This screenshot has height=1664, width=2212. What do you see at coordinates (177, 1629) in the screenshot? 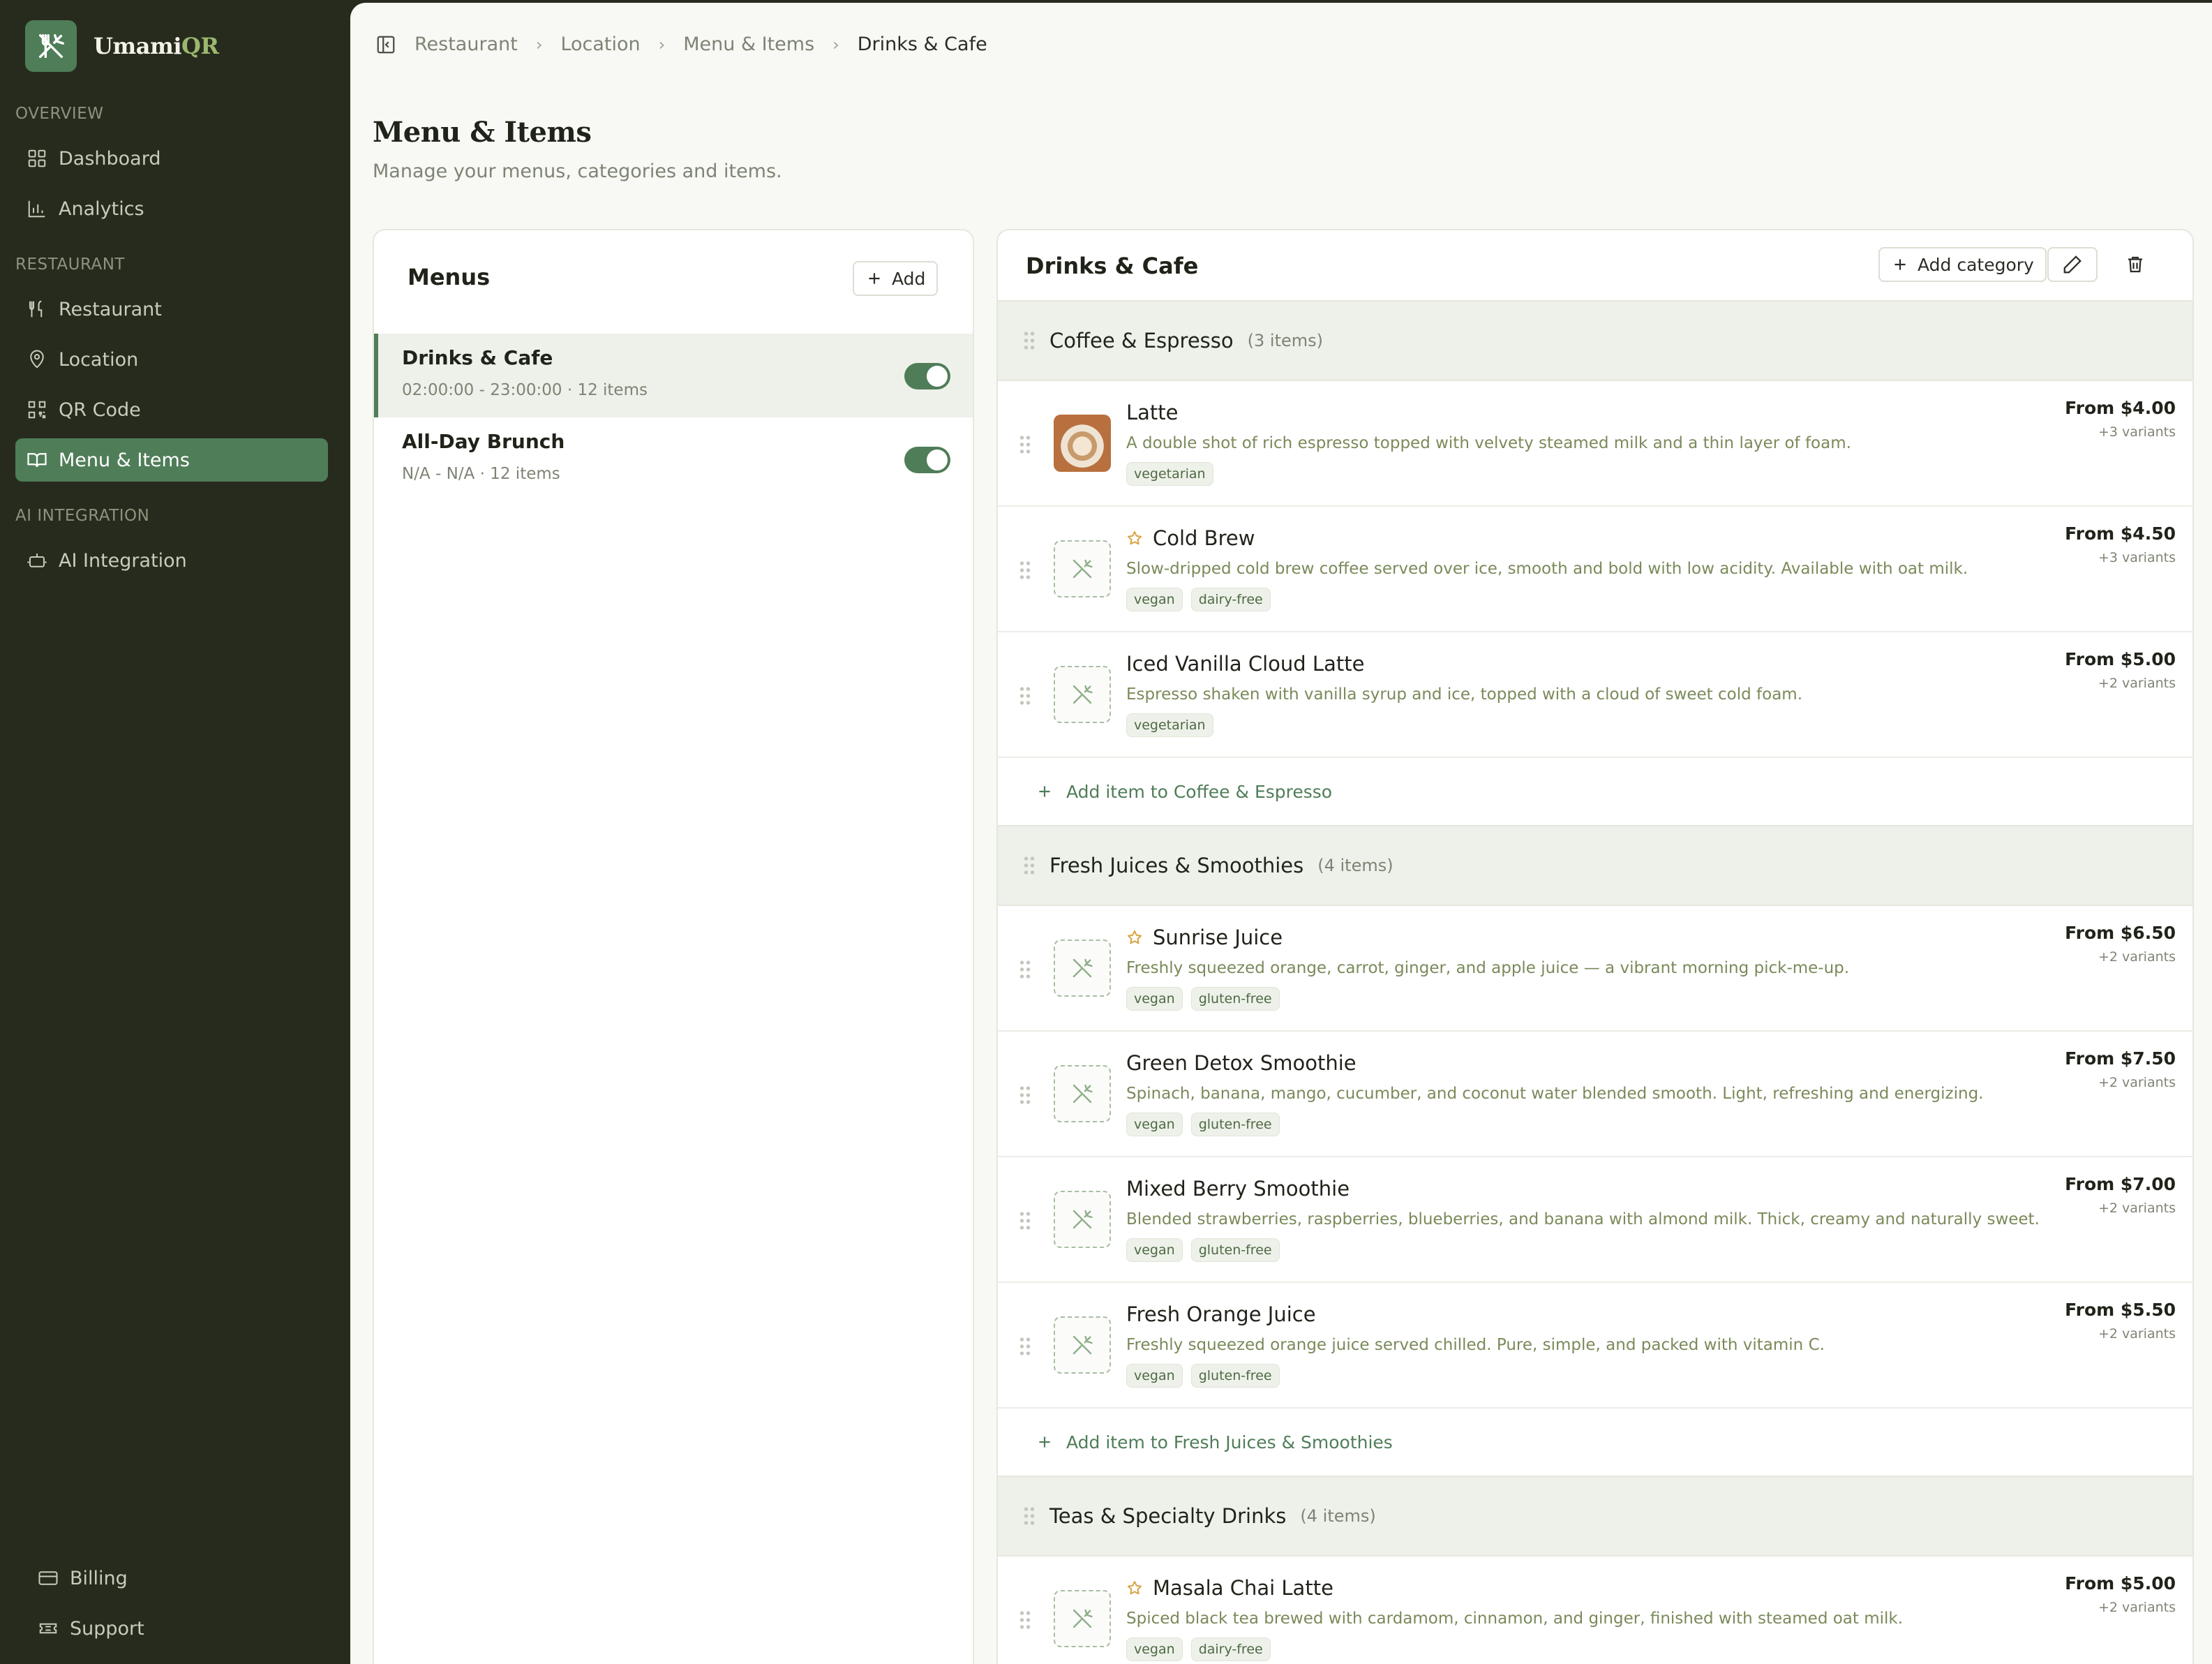
I see `sidebar-item-support: Support` at bounding box center [177, 1629].